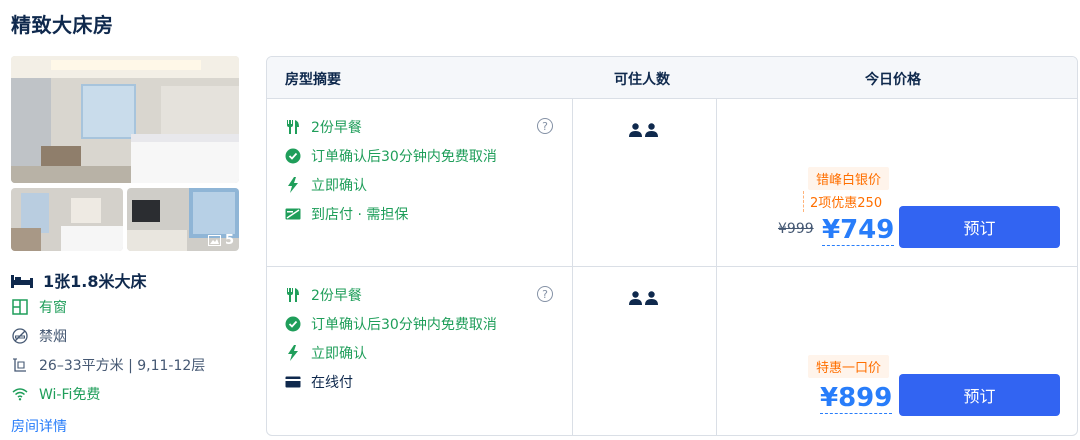 The image size is (1080, 440). I want to click on header-summary: 房型摘要, so click(313, 80).